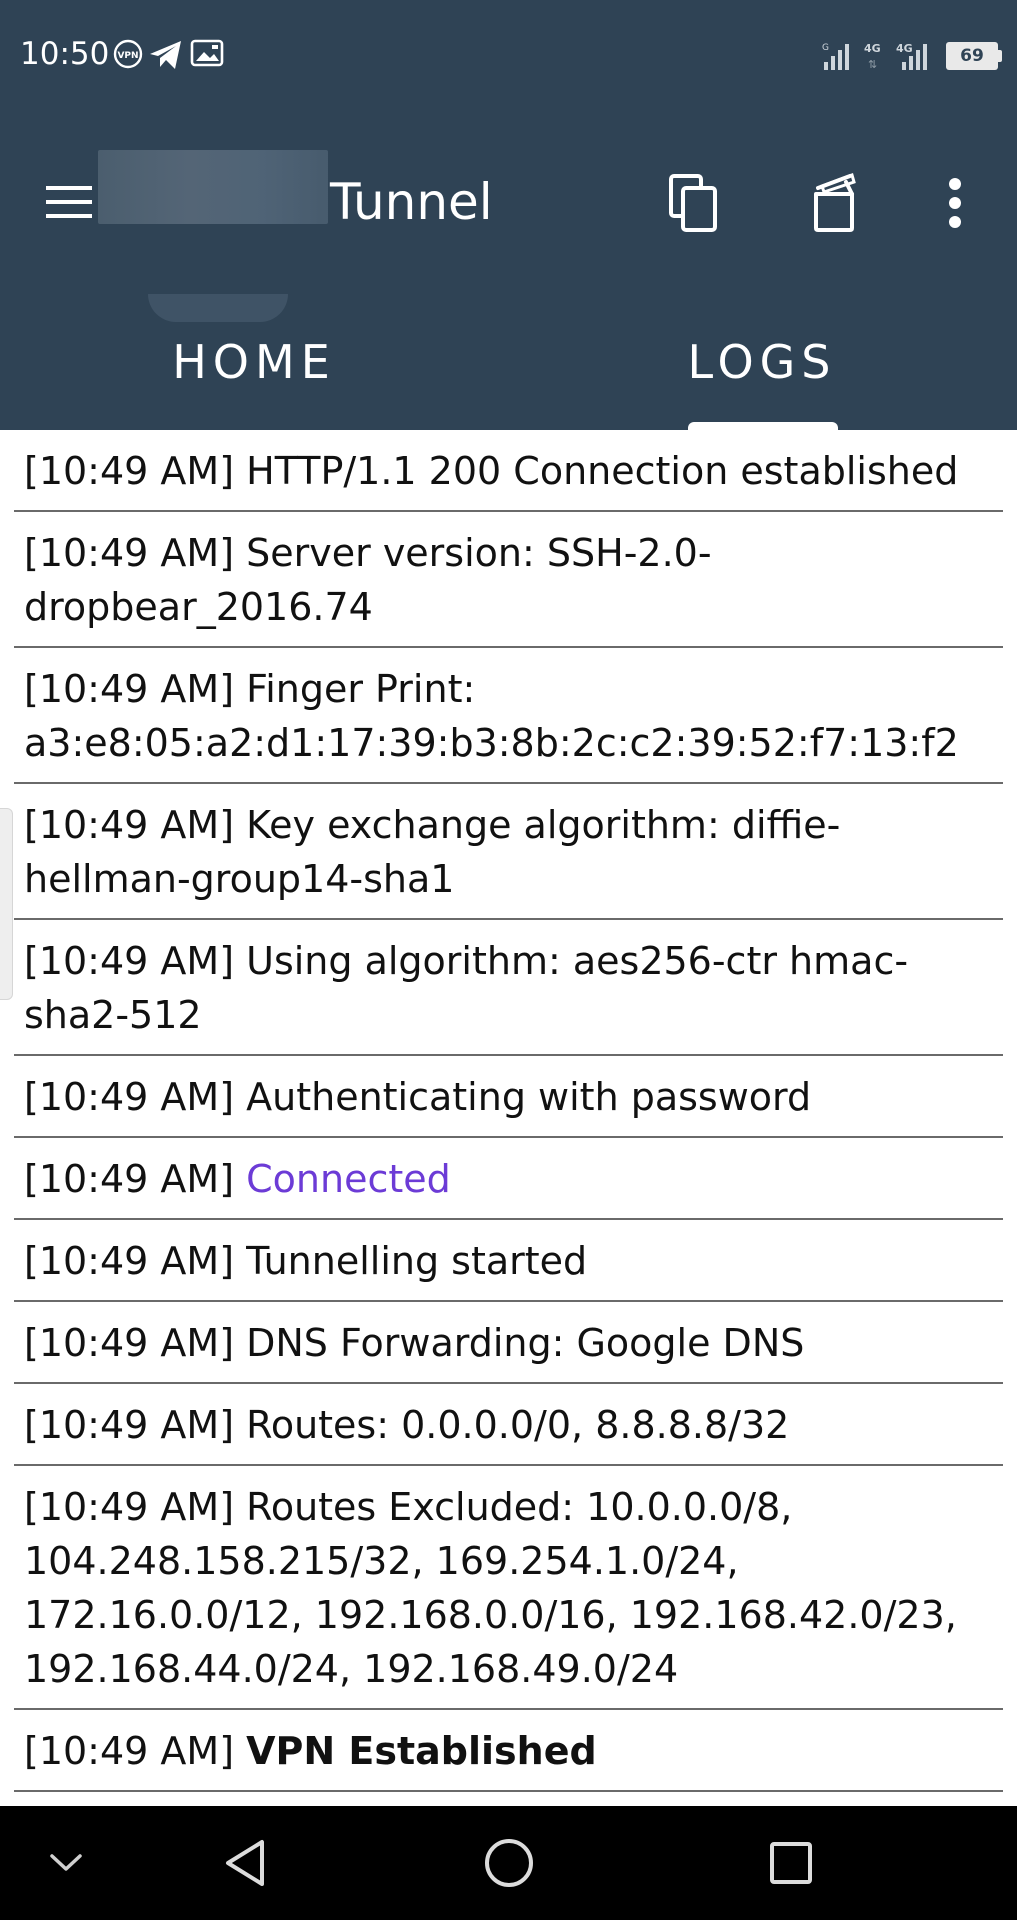 The image size is (1017, 1920). I want to click on log-message: DNS Forwarding: Google DNS, so click(525, 1343).